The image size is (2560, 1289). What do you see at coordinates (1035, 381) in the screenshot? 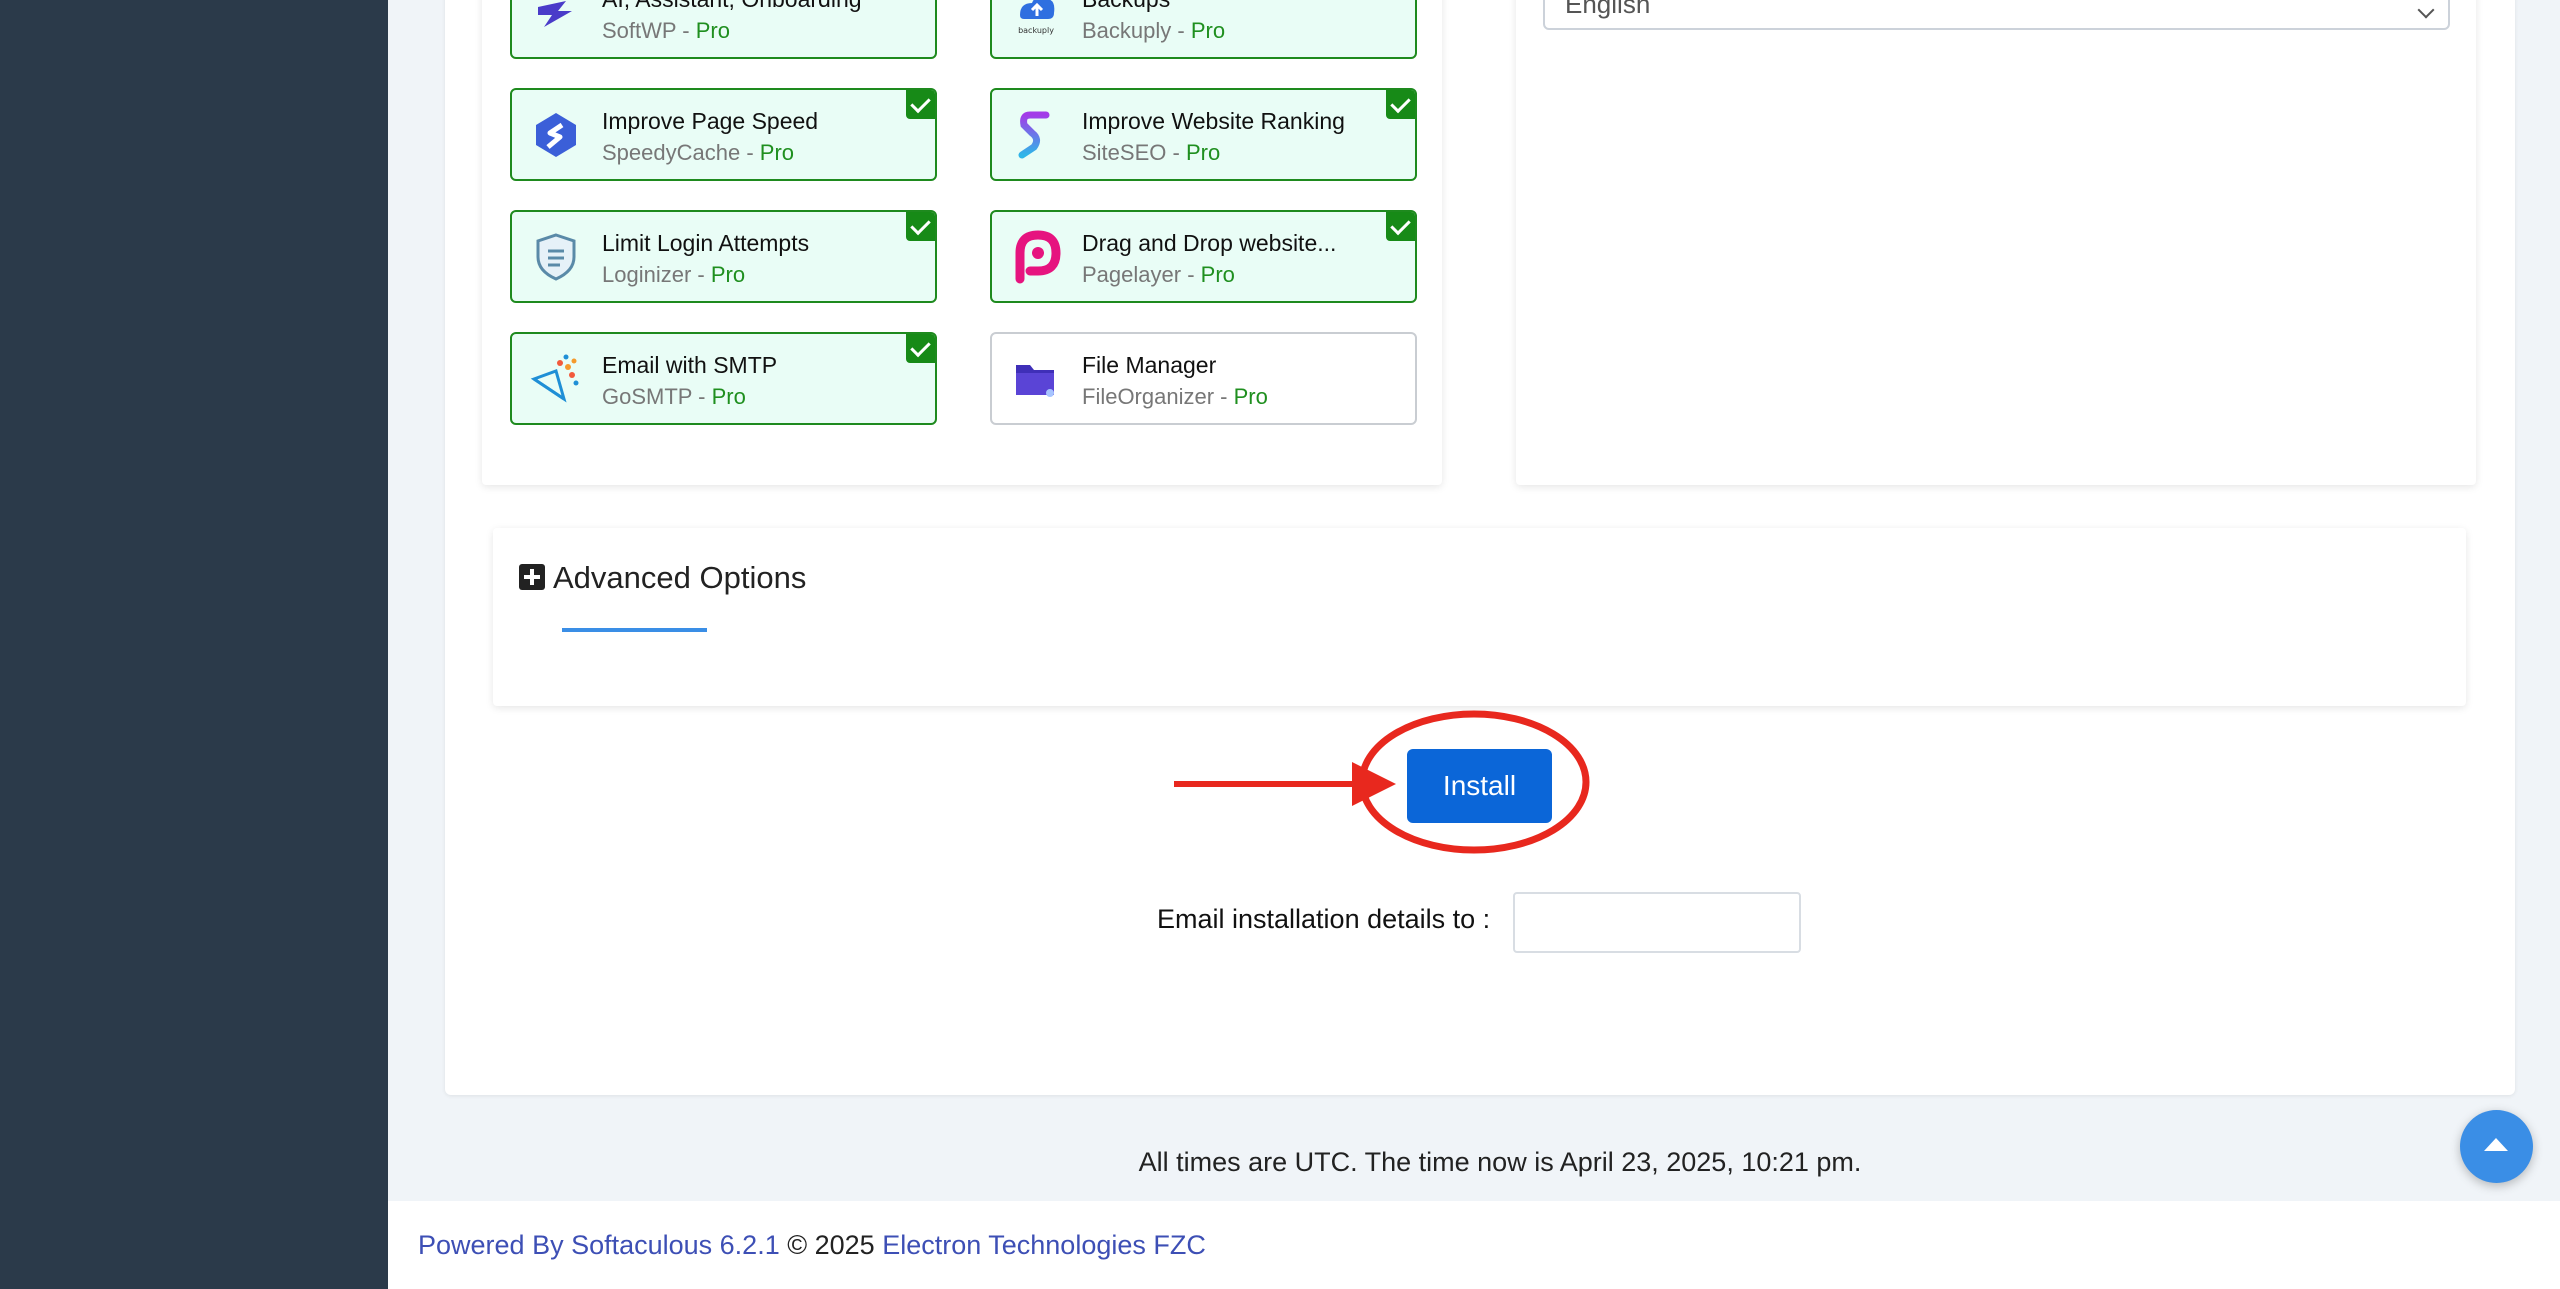
I see `fileorganizer-folder-icon` at bounding box center [1035, 381].